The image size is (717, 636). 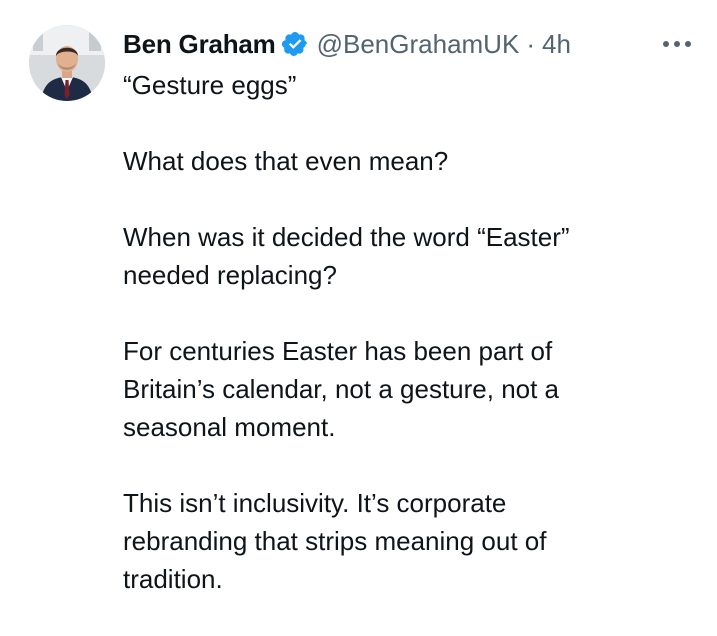 I want to click on tweet-header: Ben Graham @BenGrahamUK · 4h, so click(x=410, y=44).